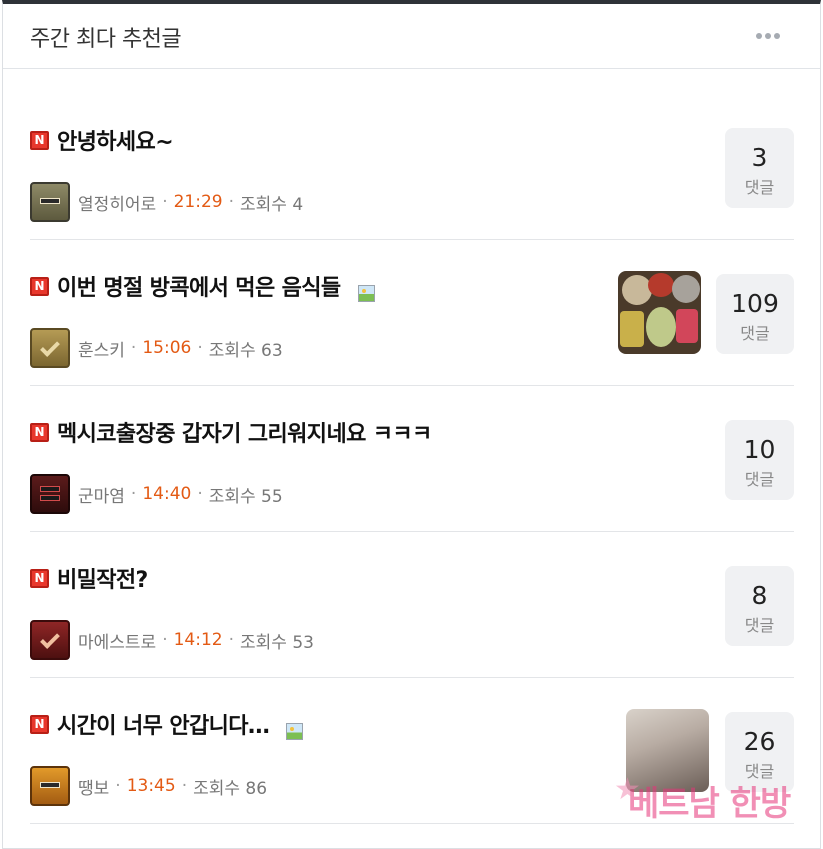  Describe the element at coordinates (117, 202) in the screenshot. I see `post-author: 열정히어로` at that location.